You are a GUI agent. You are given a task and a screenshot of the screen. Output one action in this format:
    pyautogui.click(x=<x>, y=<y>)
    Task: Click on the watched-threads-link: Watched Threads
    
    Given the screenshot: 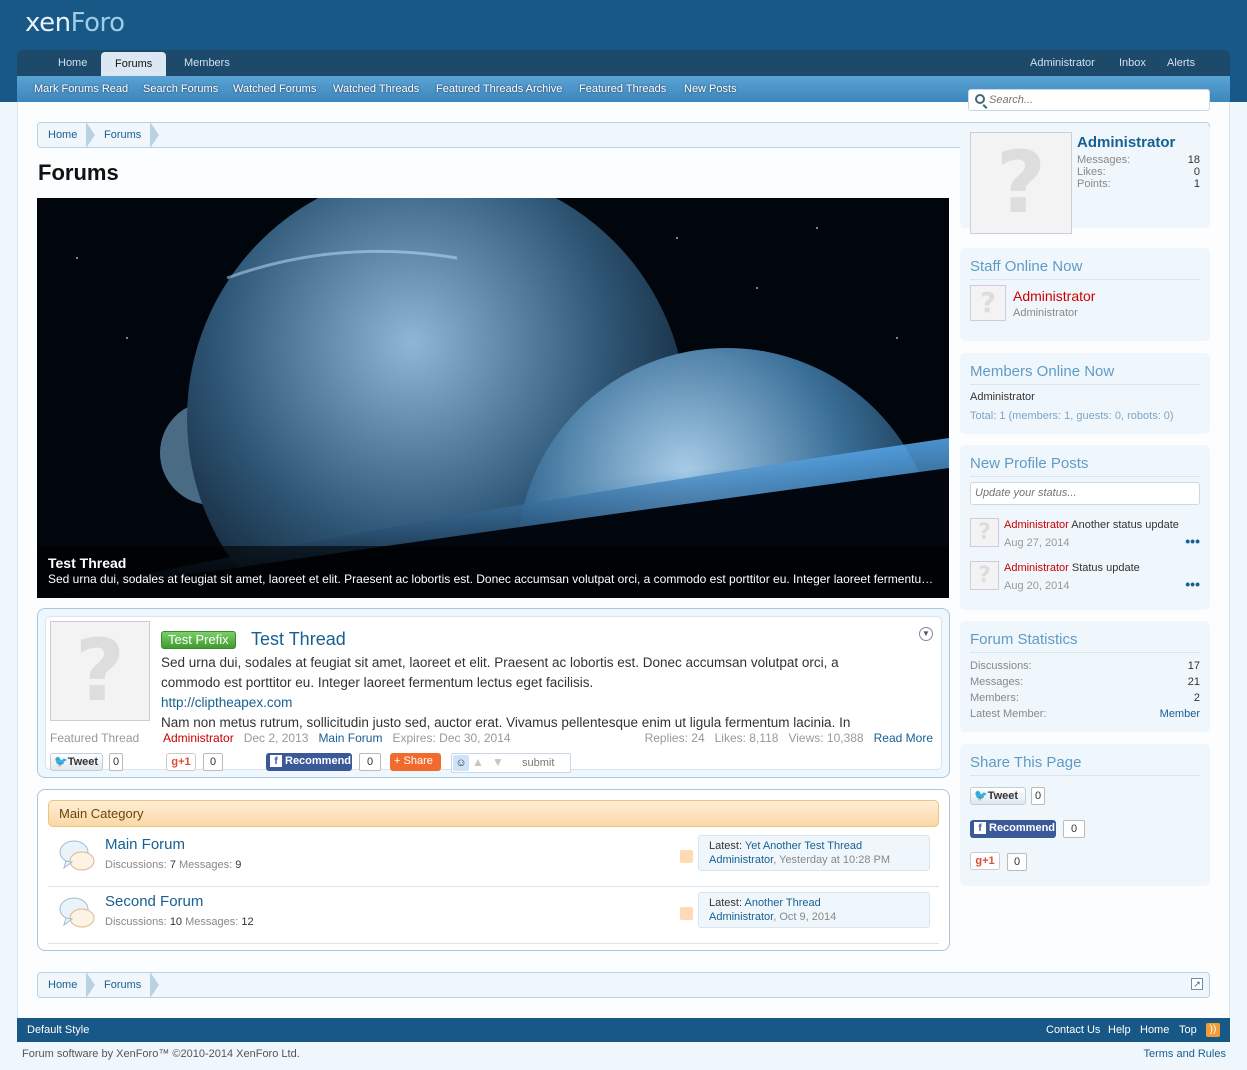 What is the action you would take?
    pyautogui.click(x=376, y=89)
    